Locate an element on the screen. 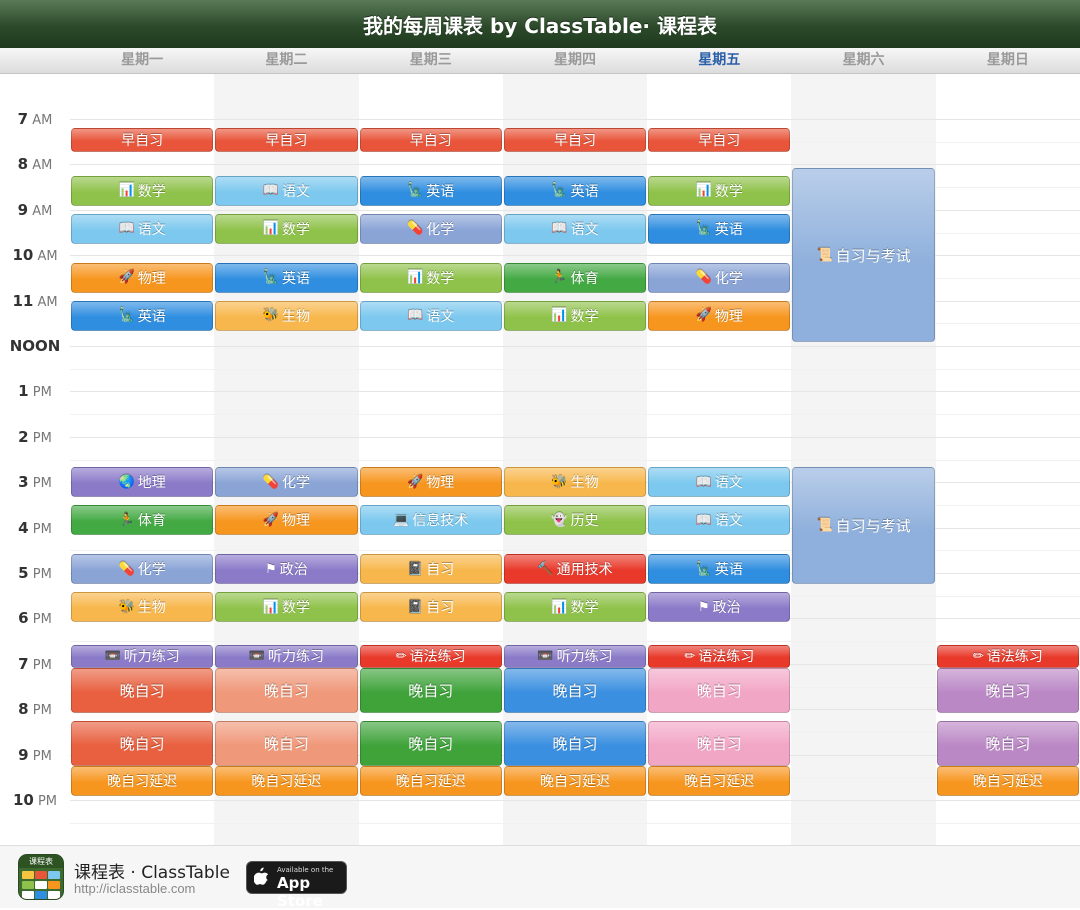 The width and height of the screenshot is (1080, 910). class-name: 早自习 is located at coordinates (574, 140).